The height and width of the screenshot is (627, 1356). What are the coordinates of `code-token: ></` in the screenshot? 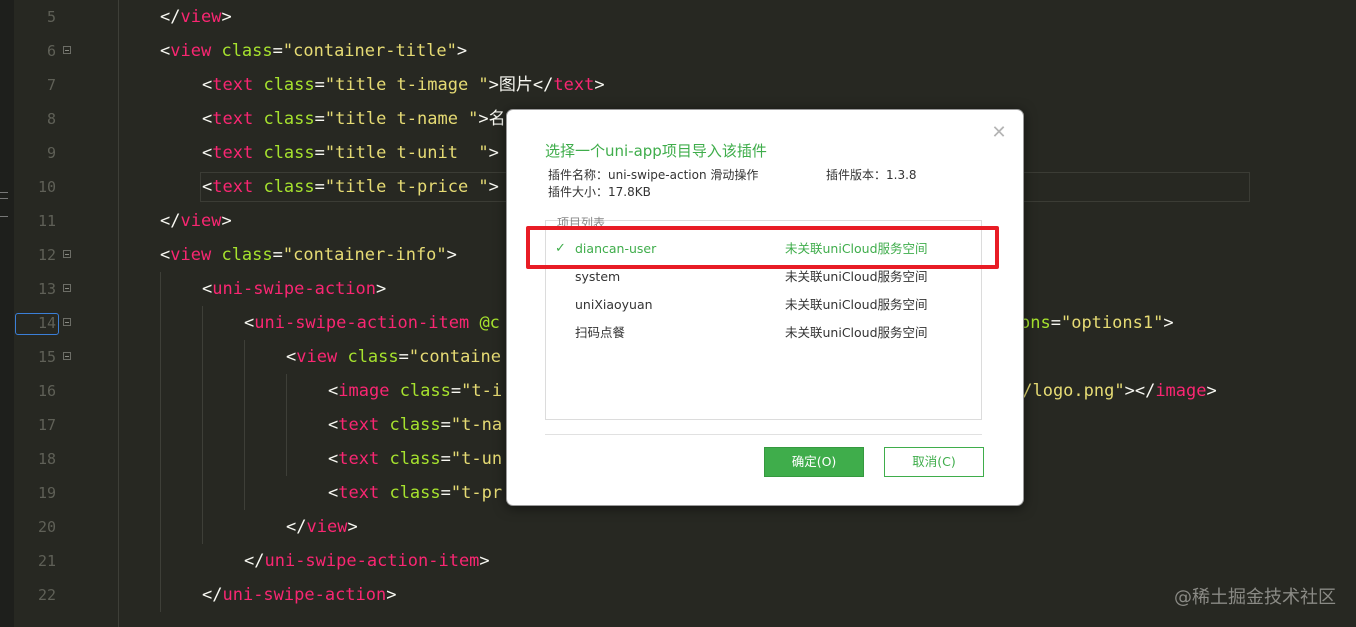 It's located at (1140, 391).